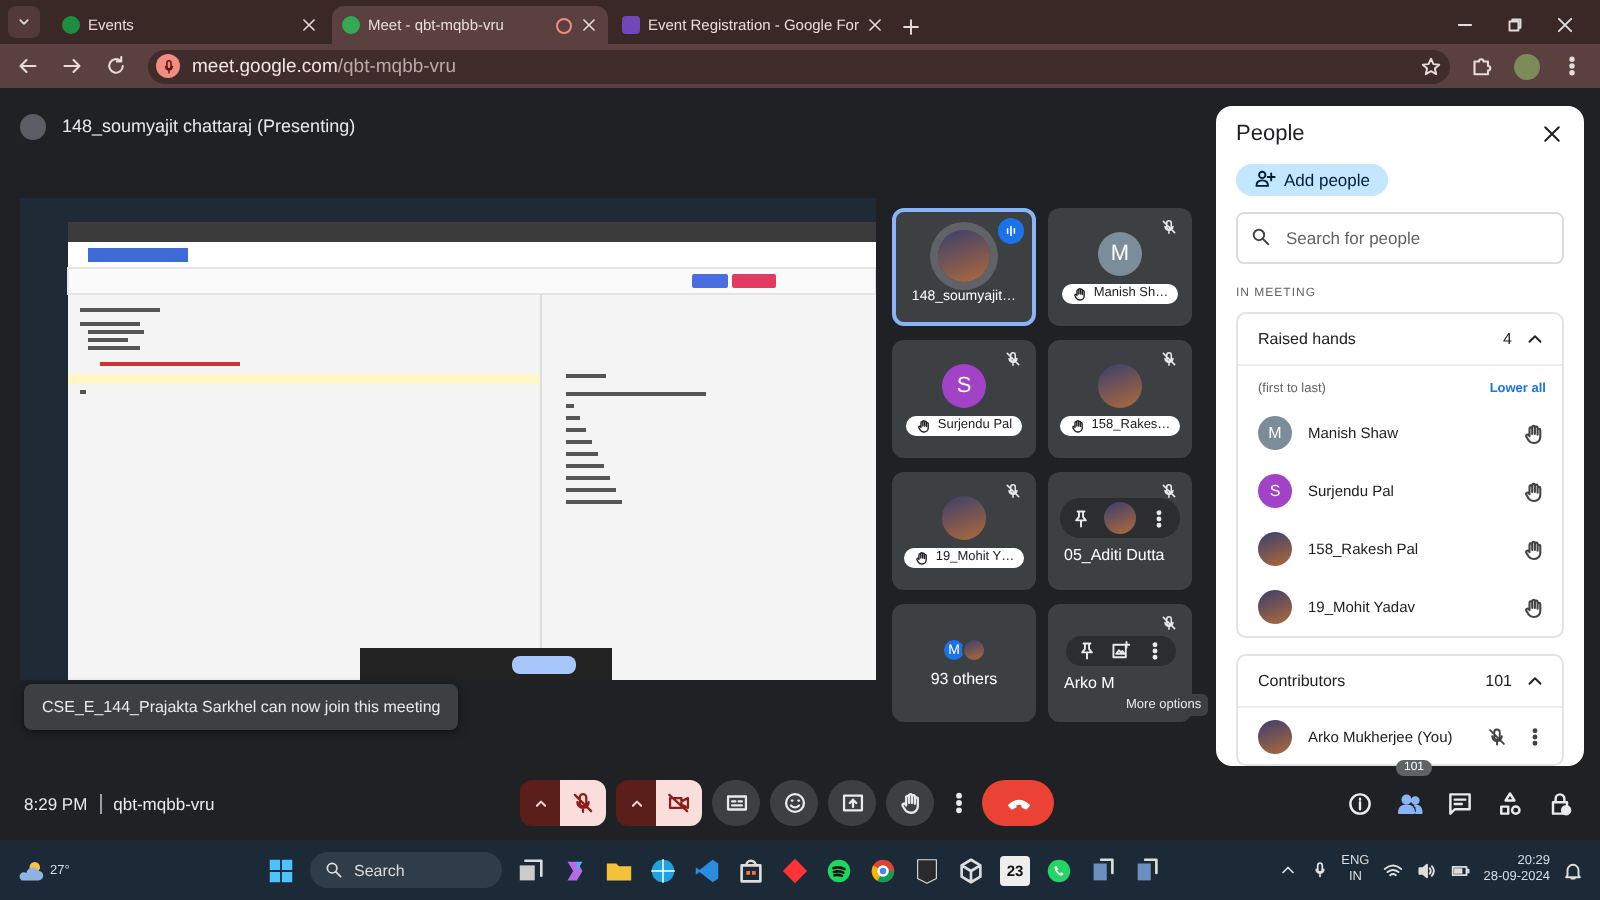  What do you see at coordinates (1270, 134) in the screenshot?
I see `panel-title: People` at bounding box center [1270, 134].